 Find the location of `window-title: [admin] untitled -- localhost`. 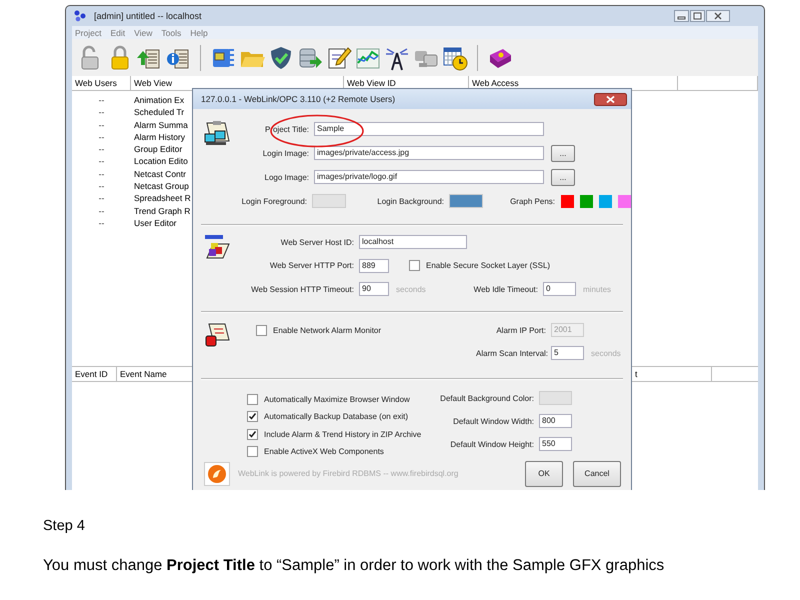

window-title: [admin] untitled -- localhost is located at coordinates (148, 16).